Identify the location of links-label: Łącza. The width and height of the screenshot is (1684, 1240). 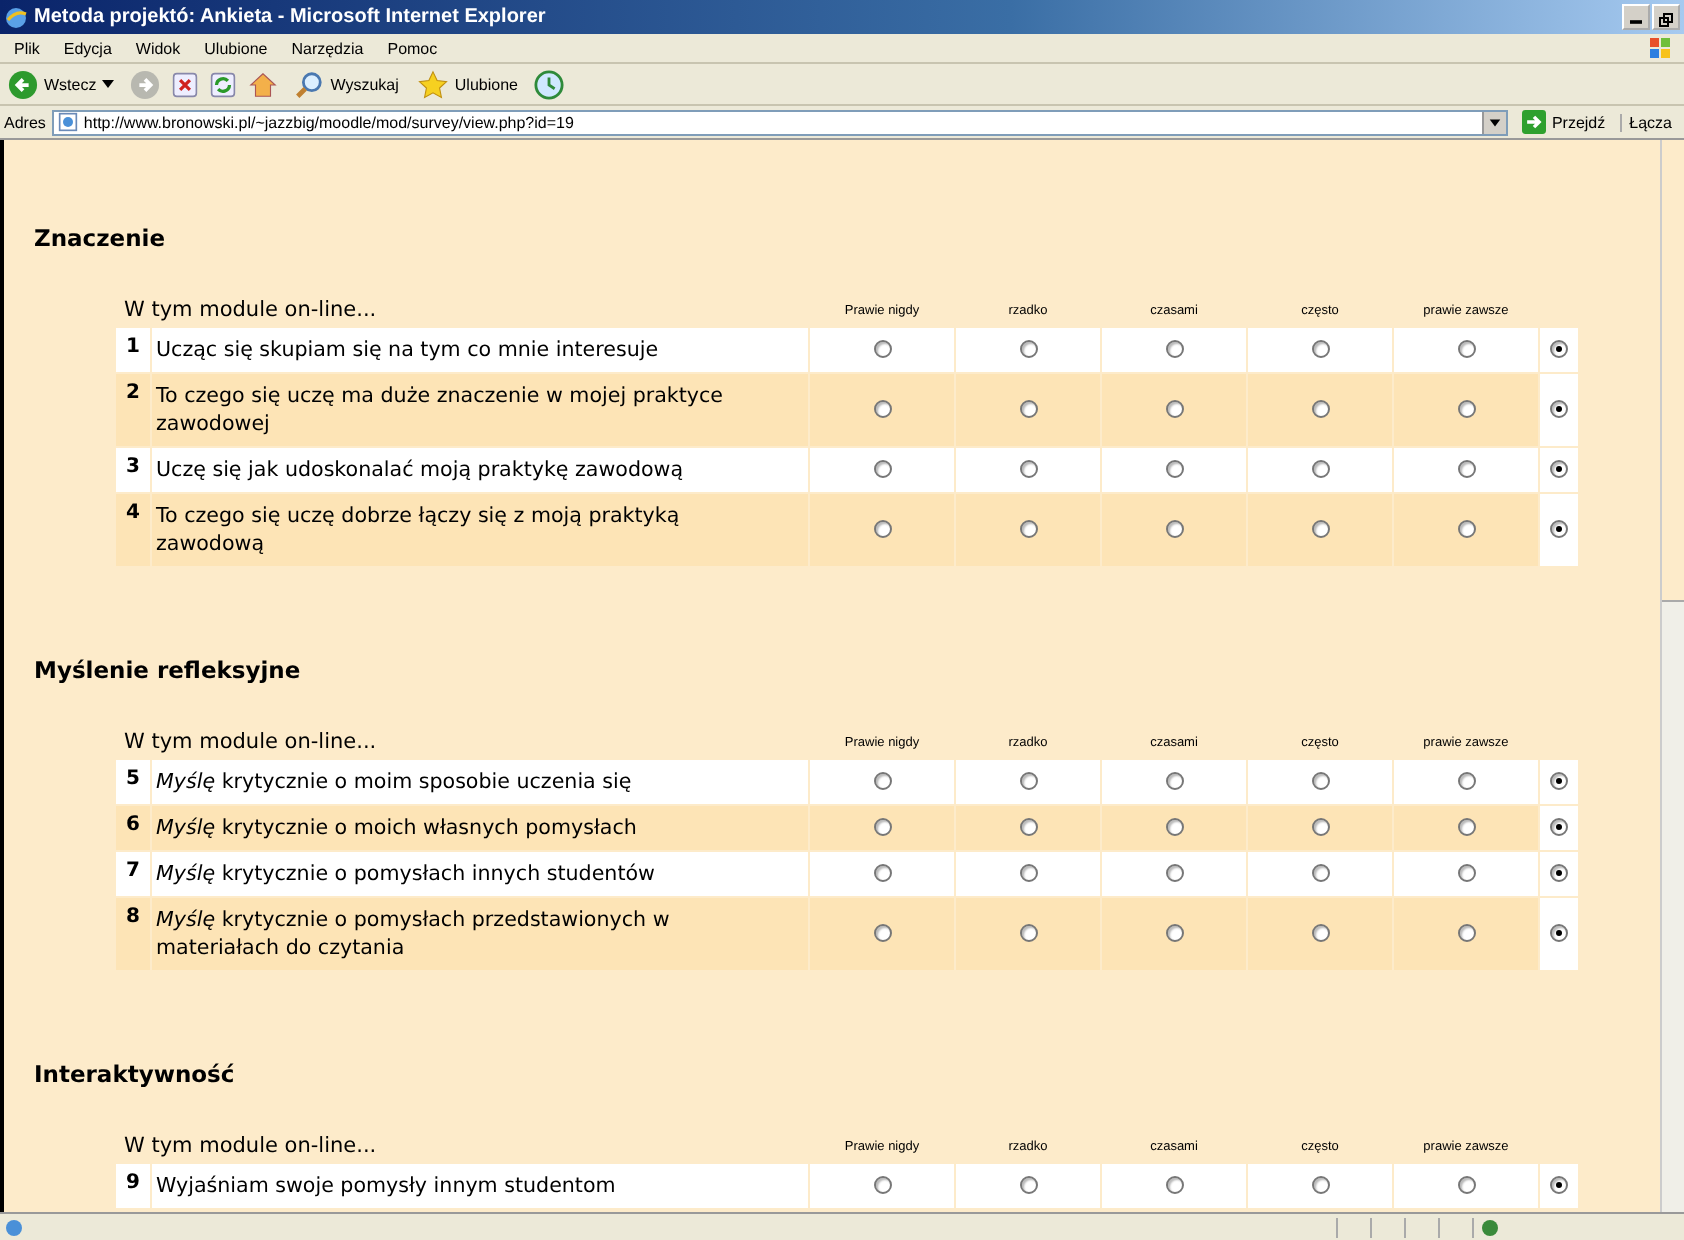
(1649, 122).